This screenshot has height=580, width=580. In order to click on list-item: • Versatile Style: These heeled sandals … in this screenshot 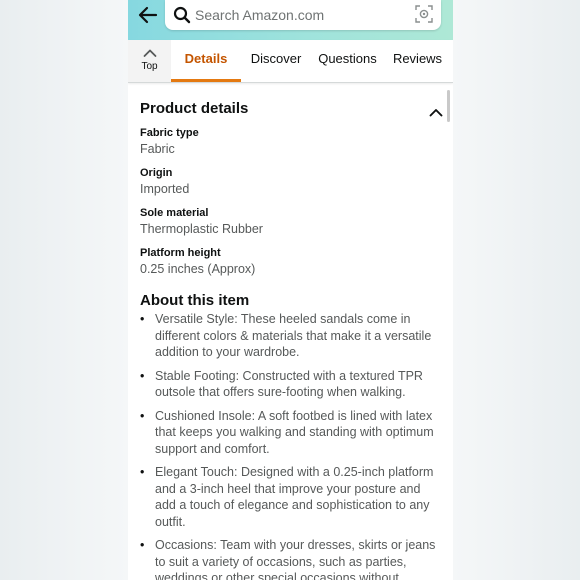, I will do `click(290, 336)`.